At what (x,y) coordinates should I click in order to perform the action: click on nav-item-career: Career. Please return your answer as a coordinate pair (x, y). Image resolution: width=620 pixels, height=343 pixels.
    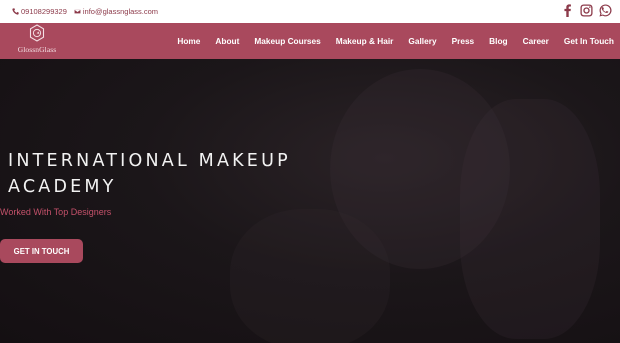
    Looking at the image, I should click on (536, 41).